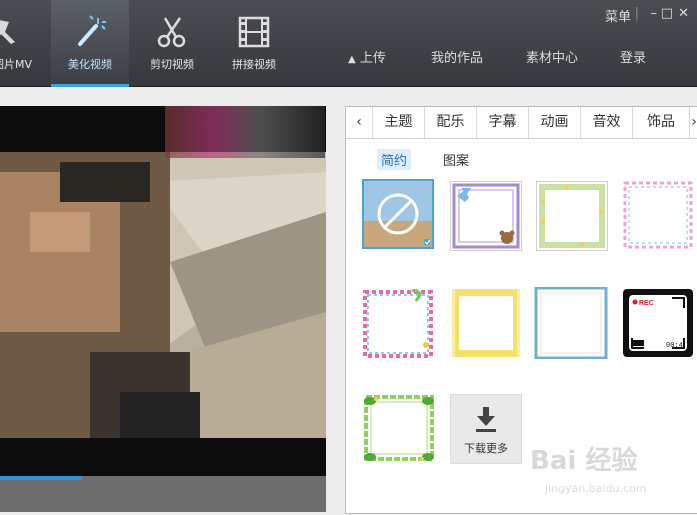 This screenshot has width=697, height=515. What do you see at coordinates (654, 13) in the screenshot?
I see `minimize-button: –` at bounding box center [654, 13].